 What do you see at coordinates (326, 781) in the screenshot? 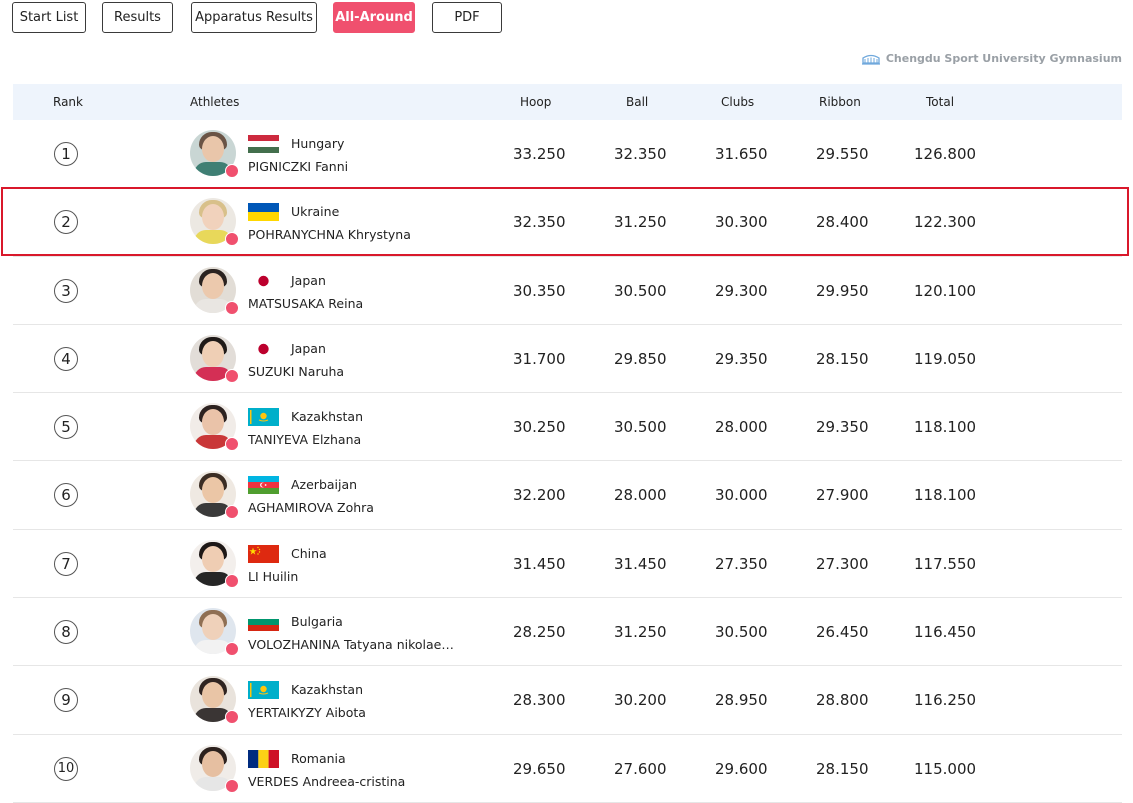
I see `athlete-name: VERDES Andreea-cristina` at bounding box center [326, 781].